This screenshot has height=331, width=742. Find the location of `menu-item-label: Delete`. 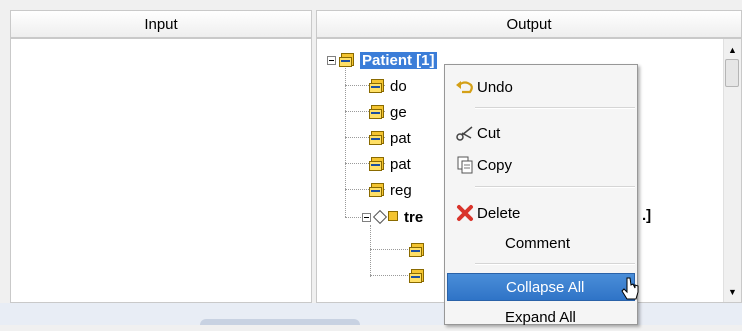

menu-item-label: Delete is located at coordinates (499, 213).